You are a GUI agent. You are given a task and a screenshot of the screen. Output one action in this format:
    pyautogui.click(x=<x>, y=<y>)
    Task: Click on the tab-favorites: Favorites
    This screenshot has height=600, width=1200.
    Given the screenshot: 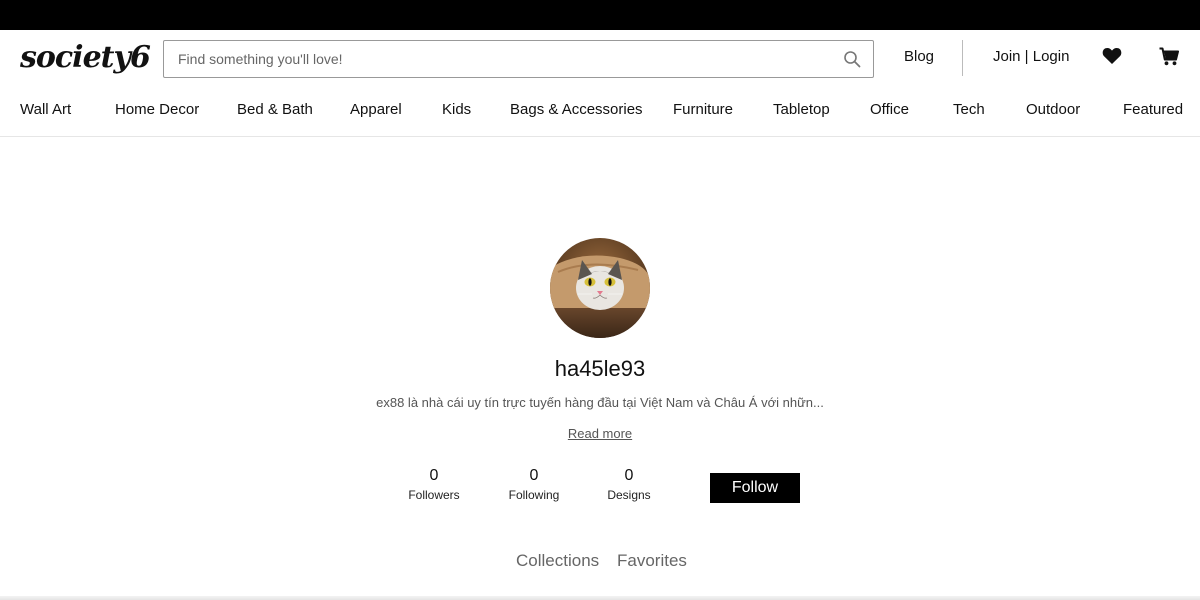 What is the action you would take?
    pyautogui.click(x=652, y=561)
    